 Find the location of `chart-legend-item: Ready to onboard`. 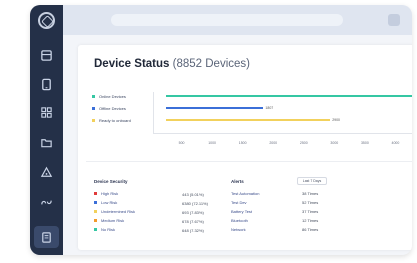

chart-legend-item: Ready to onboard is located at coordinates (111, 120).